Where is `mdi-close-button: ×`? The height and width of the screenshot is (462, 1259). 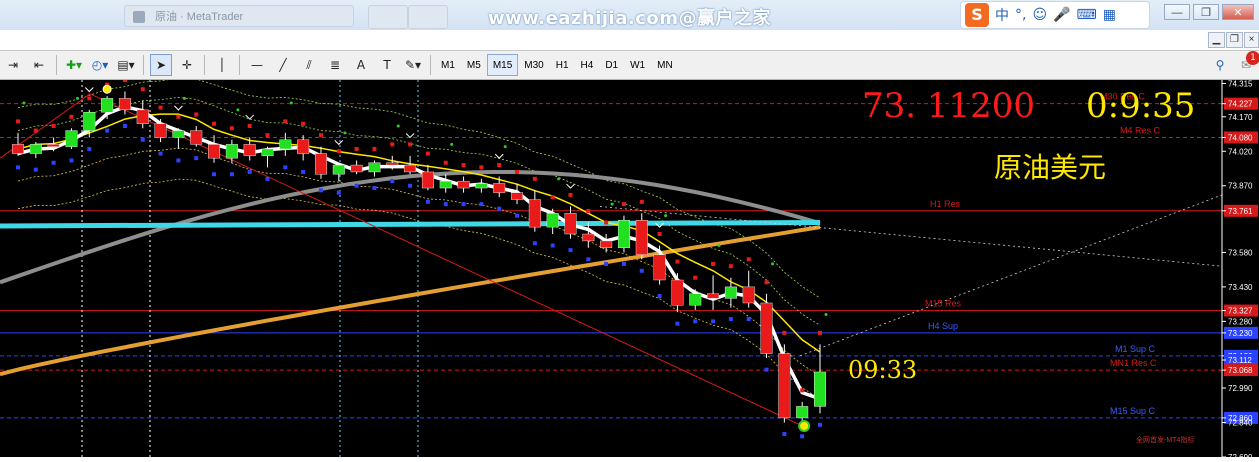
mdi-close-button: × is located at coordinates (1251, 40).